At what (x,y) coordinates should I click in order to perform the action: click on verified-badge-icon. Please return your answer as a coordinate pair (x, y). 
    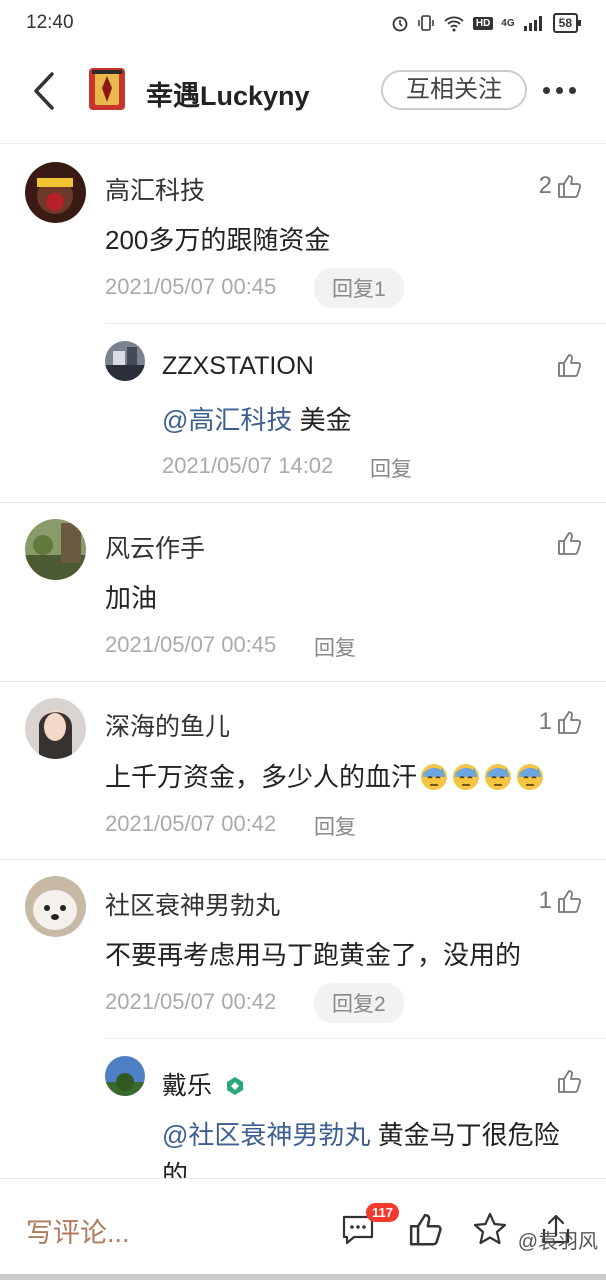
    Looking at the image, I should click on (234, 1086).